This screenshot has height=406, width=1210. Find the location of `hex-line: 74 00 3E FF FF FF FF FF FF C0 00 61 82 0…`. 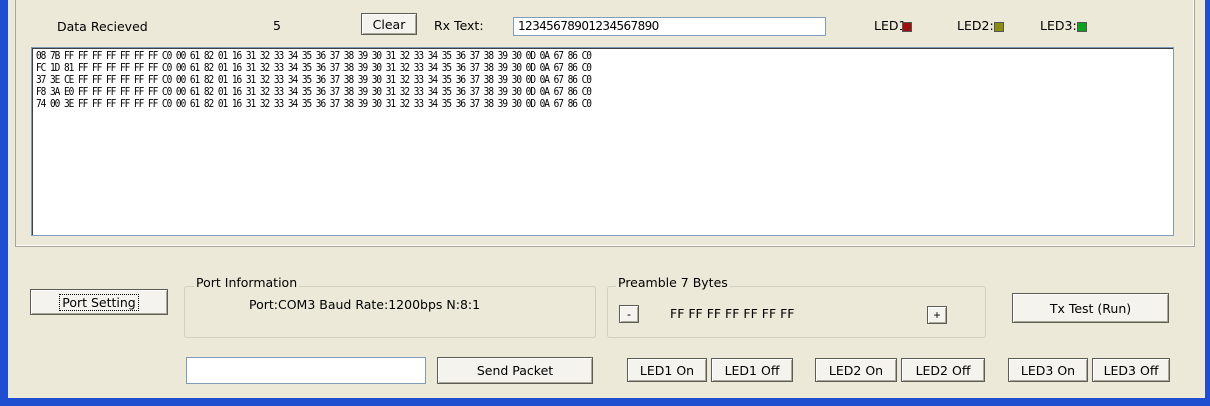

hex-line: 74 00 3E FF FF FF FF FF FF C0 00 61 82 0… is located at coordinates (314, 103).